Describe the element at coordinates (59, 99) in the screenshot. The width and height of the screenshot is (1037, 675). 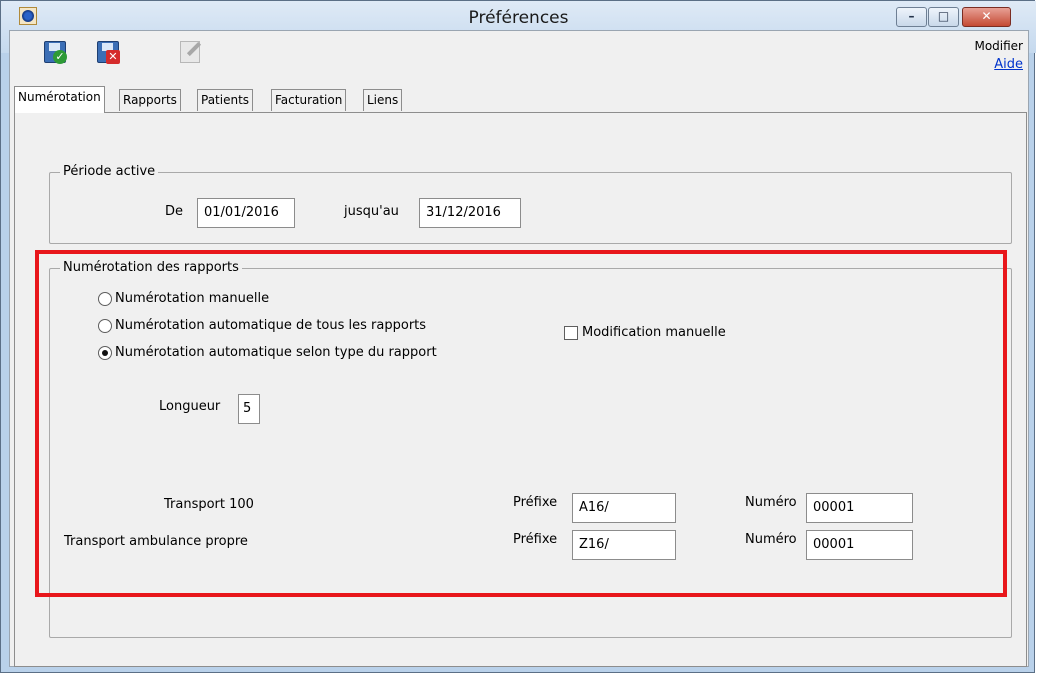
I see `tab-numerotation: Numérotation` at that location.